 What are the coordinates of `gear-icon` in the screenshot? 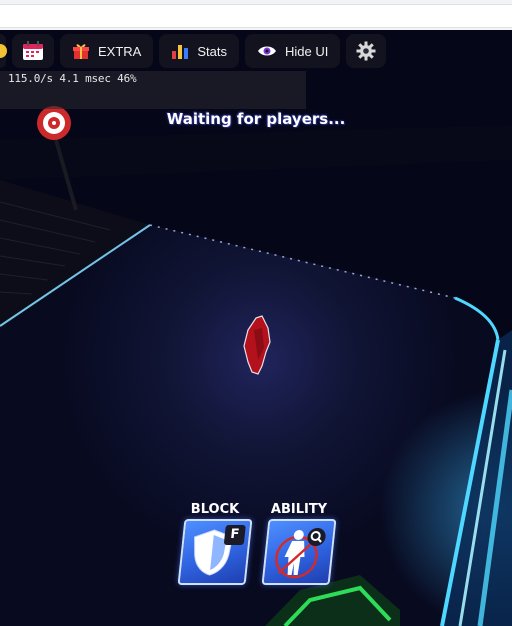 It's located at (366, 51).